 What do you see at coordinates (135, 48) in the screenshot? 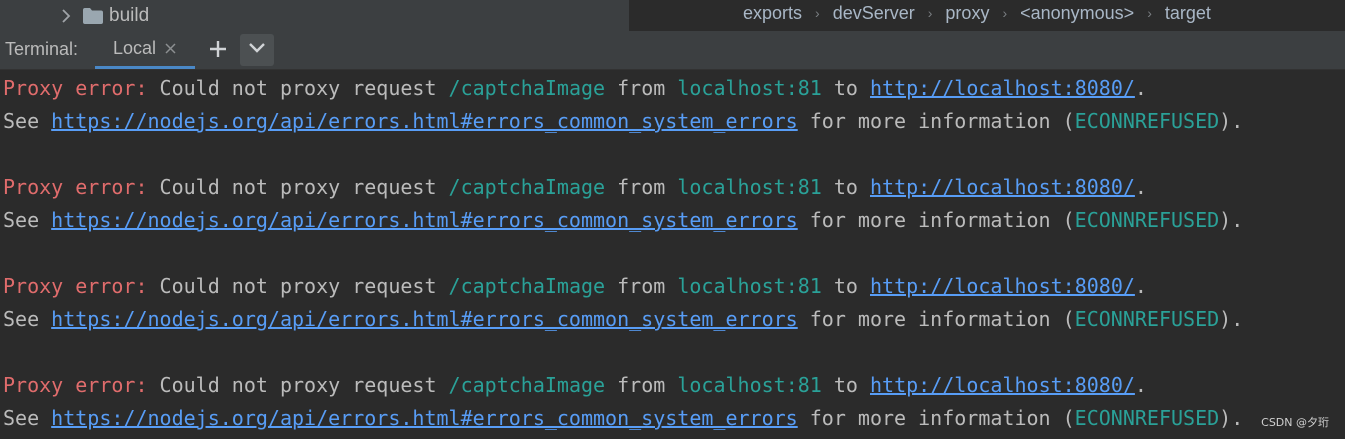
I see `tab-label: Local` at bounding box center [135, 48].